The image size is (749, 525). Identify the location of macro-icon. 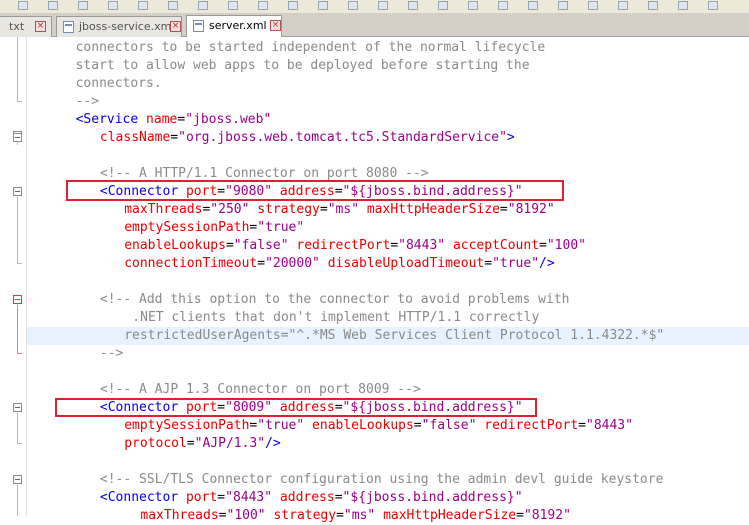
(593, 5).